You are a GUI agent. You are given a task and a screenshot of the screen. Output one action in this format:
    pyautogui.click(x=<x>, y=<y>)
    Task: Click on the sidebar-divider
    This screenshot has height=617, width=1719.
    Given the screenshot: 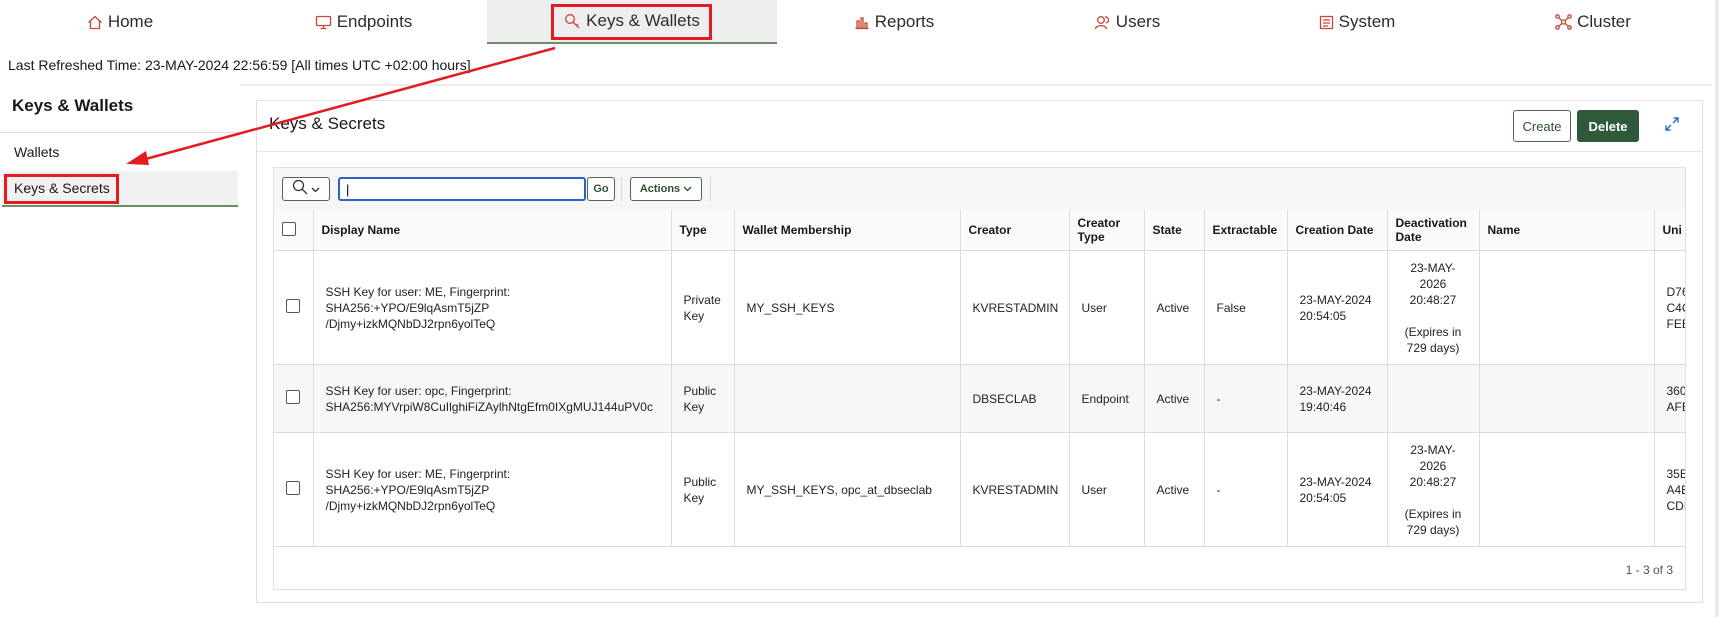 What is the action you would take?
    pyautogui.click(x=119, y=132)
    